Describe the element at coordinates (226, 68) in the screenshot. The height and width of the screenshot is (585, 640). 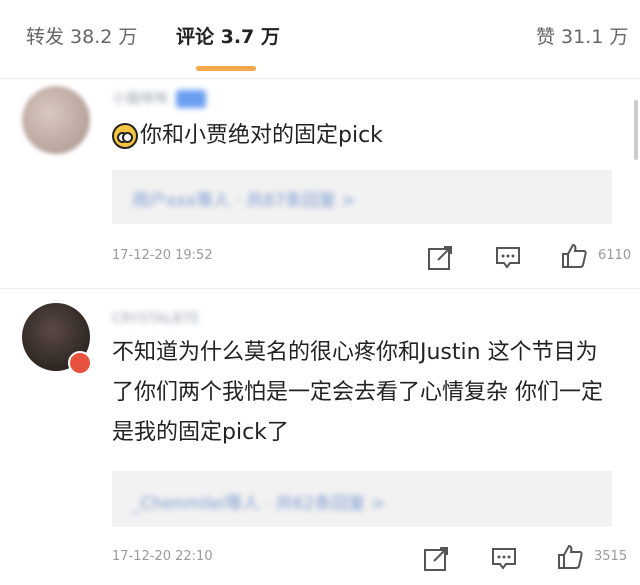
I see `active-tab-indicator` at that location.